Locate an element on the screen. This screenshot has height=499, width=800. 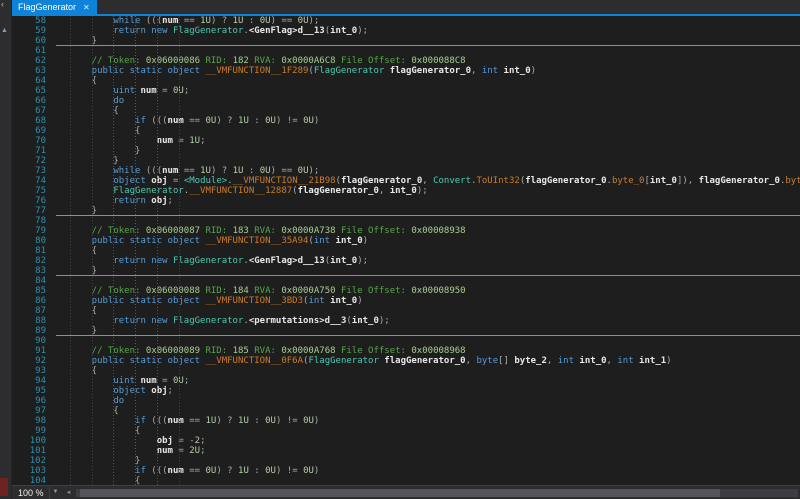
scroll-up-icon: ▲ is located at coordinates (4, 31).